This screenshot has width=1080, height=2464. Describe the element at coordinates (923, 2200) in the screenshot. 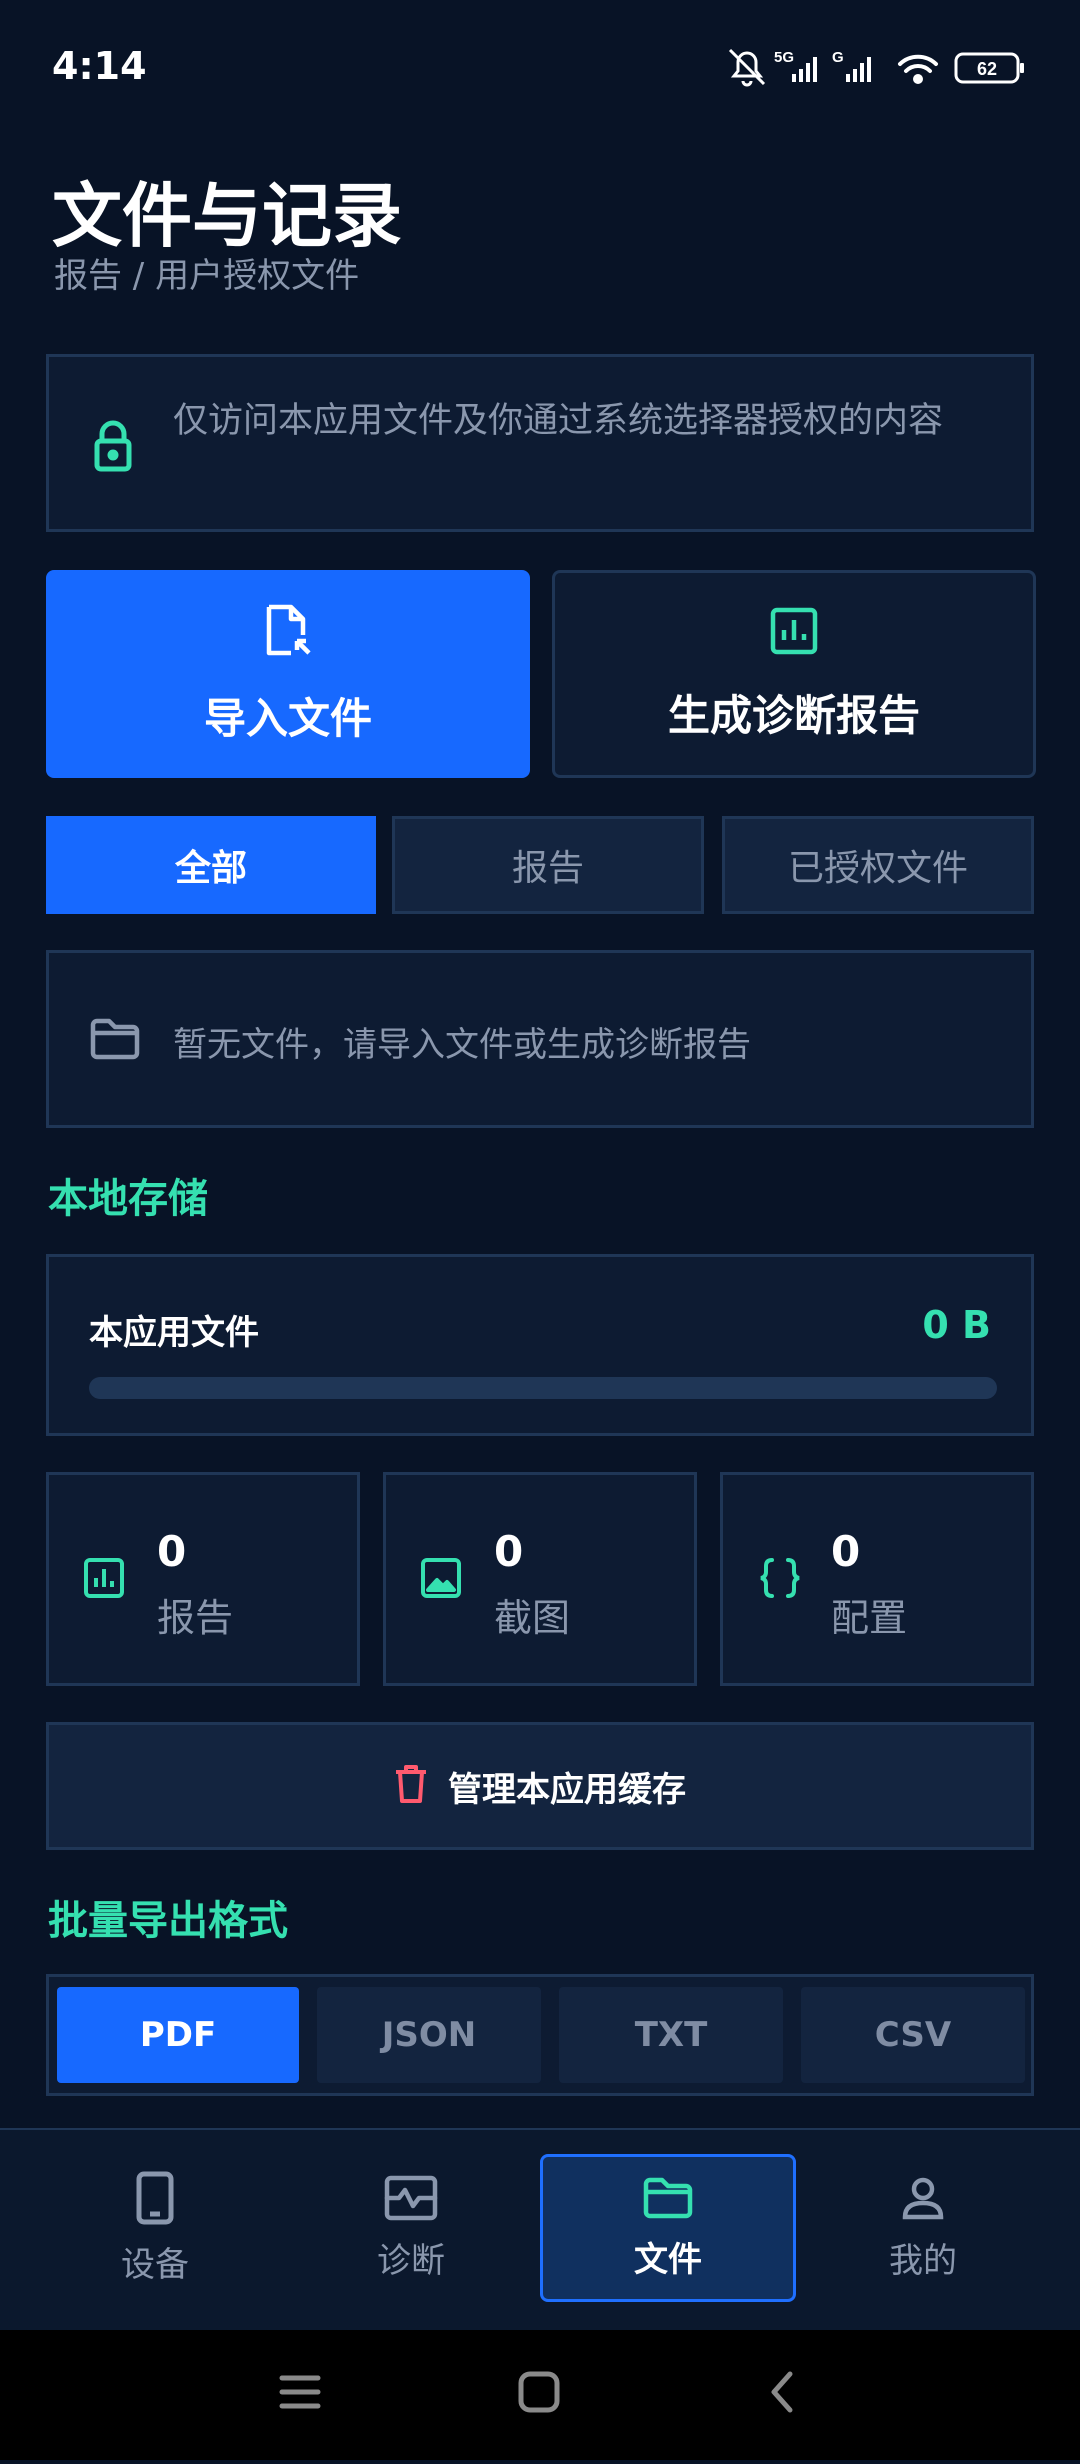

I see `user-icon` at that location.